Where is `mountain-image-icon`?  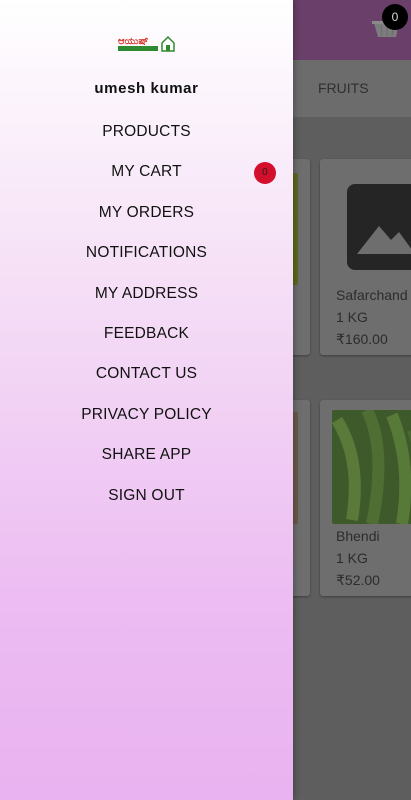
mountain-image-icon is located at coordinates (384, 240).